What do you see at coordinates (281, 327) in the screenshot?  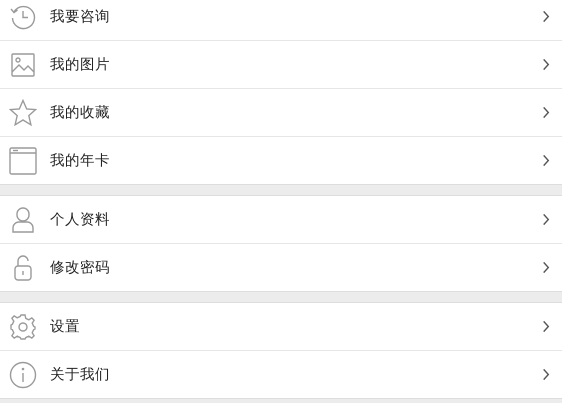 I see `menu-item: 设置` at bounding box center [281, 327].